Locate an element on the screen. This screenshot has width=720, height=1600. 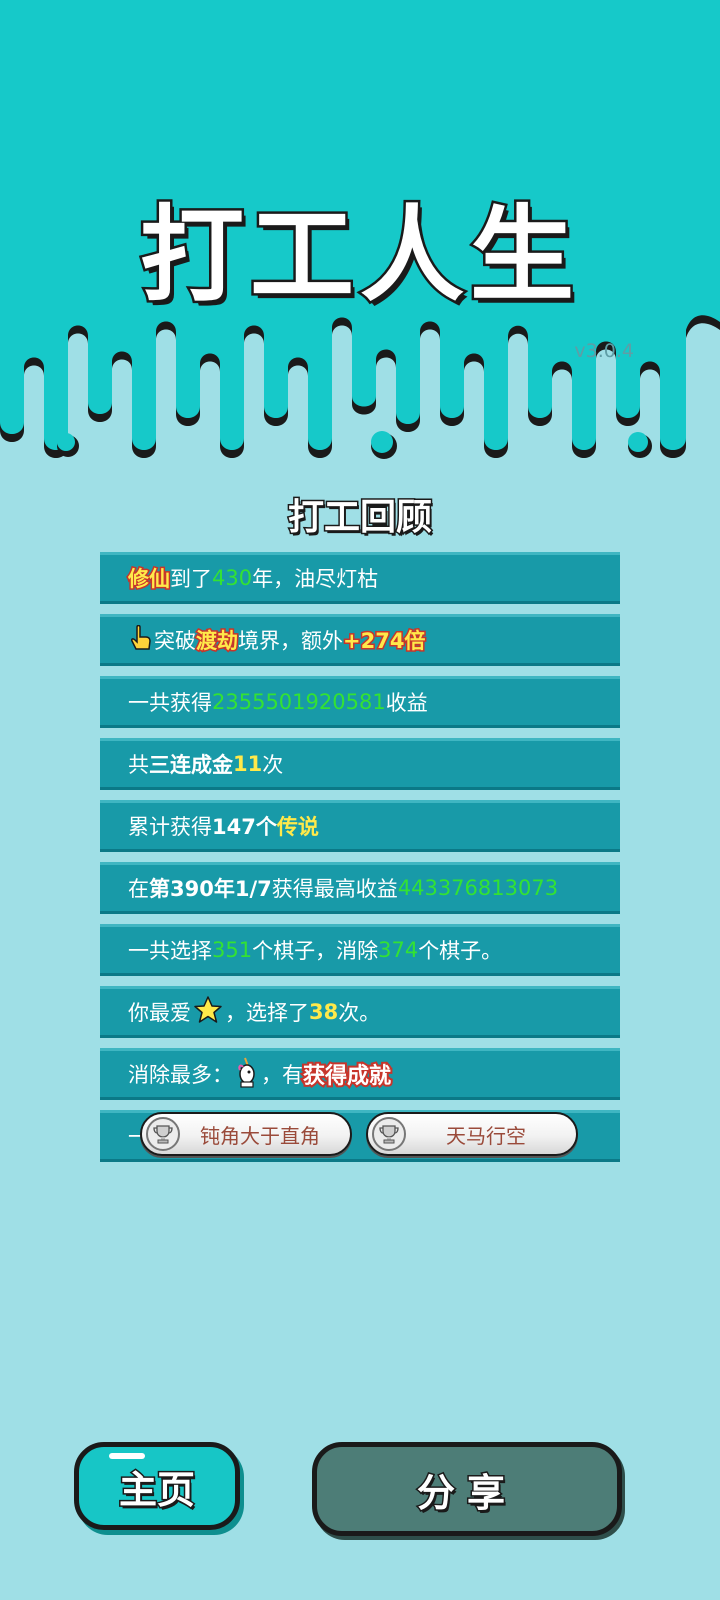
stat-text: 个棋子。 is located at coordinates (460, 951).